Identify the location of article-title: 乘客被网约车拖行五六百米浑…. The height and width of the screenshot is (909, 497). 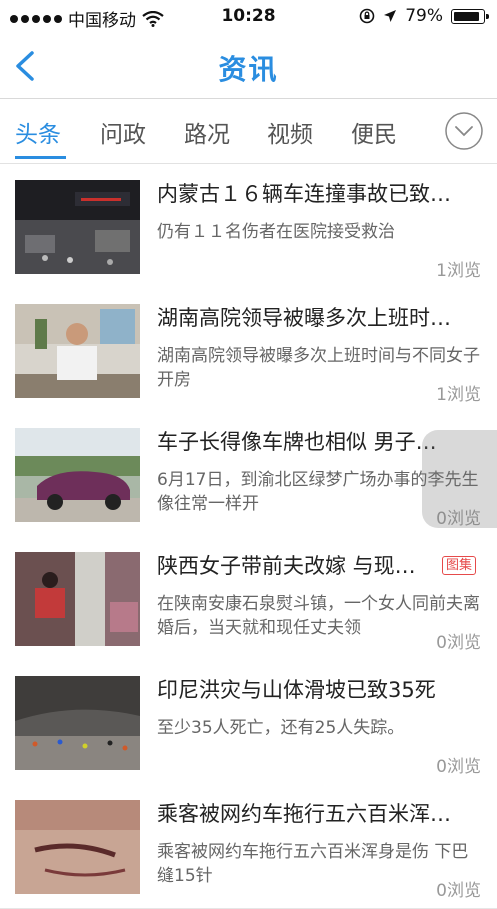
(304, 814).